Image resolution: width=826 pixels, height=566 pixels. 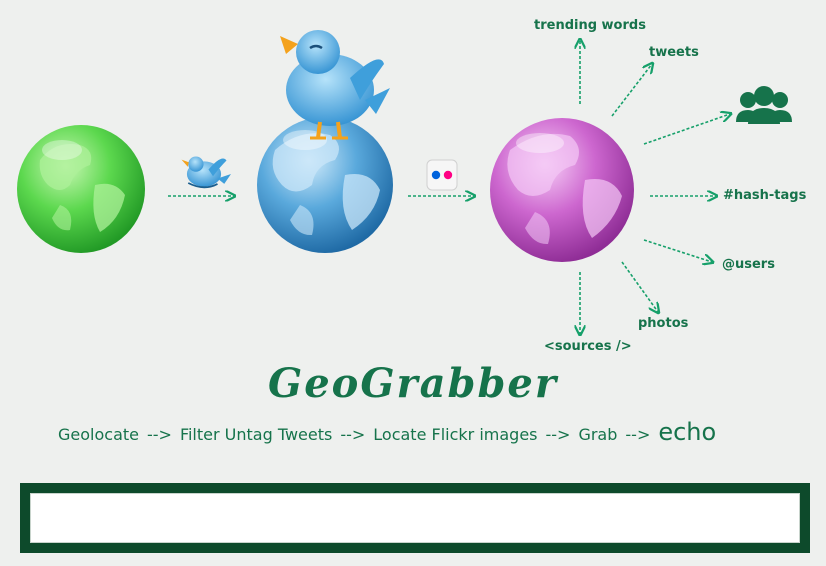 What do you see at coordinates (598, 434) in the screenshot?
I see `pipeline-step-grab: Grab` at bounding box center [598, 434].